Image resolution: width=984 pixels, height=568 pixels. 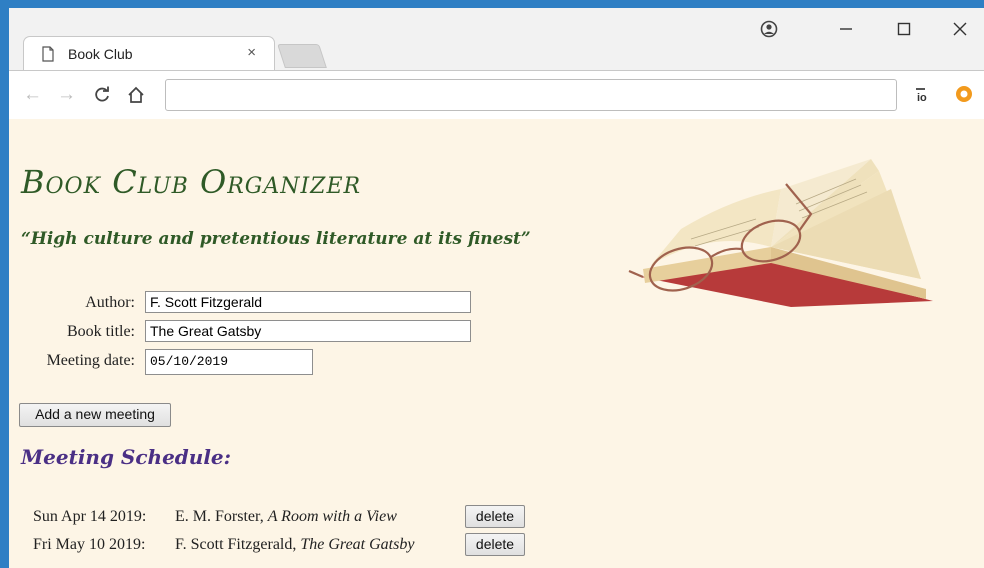 What do you see at coordinates (332, 516) in the screenshot?
I see `meeting-book-title: A Room with a View` at bounding box center [332, 516].